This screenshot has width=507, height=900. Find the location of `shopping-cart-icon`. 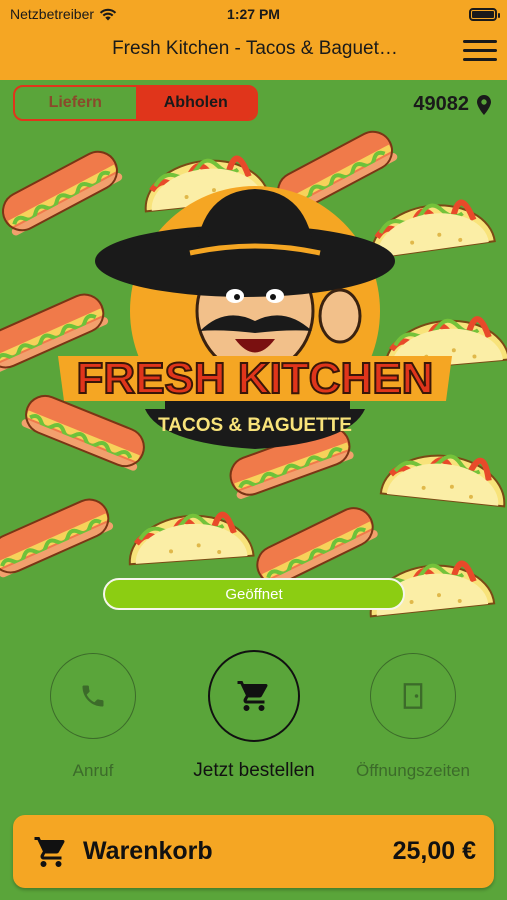

shopping-cart-icon is located at coordinates (252, 696).